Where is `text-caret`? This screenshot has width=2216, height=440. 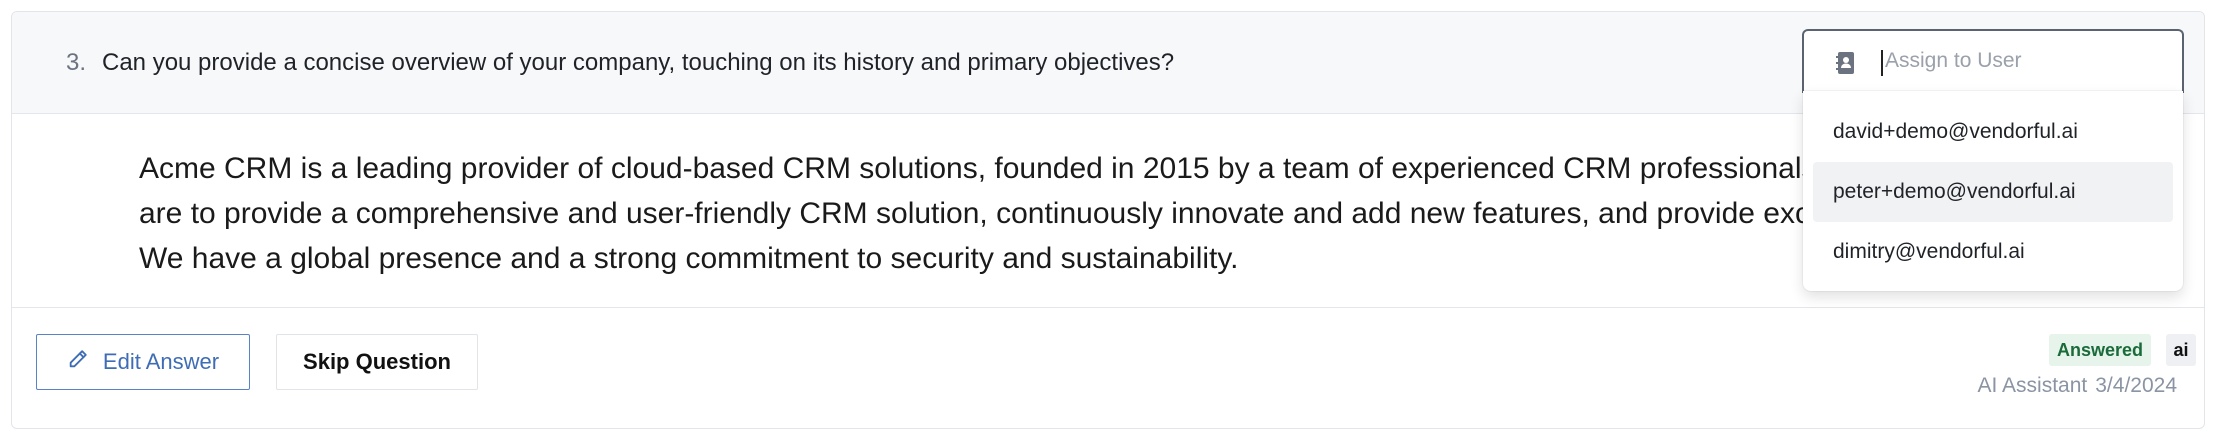 text-caret is located at coordinates (1882, 63).